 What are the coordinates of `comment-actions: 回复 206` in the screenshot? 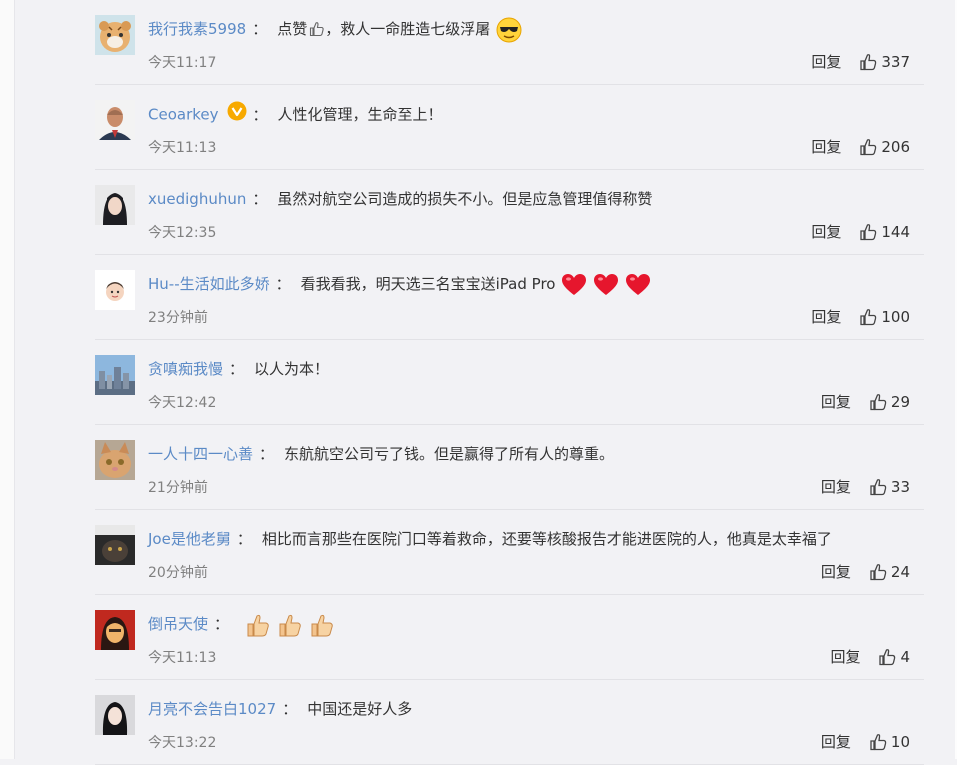 It's located at (860, 146).